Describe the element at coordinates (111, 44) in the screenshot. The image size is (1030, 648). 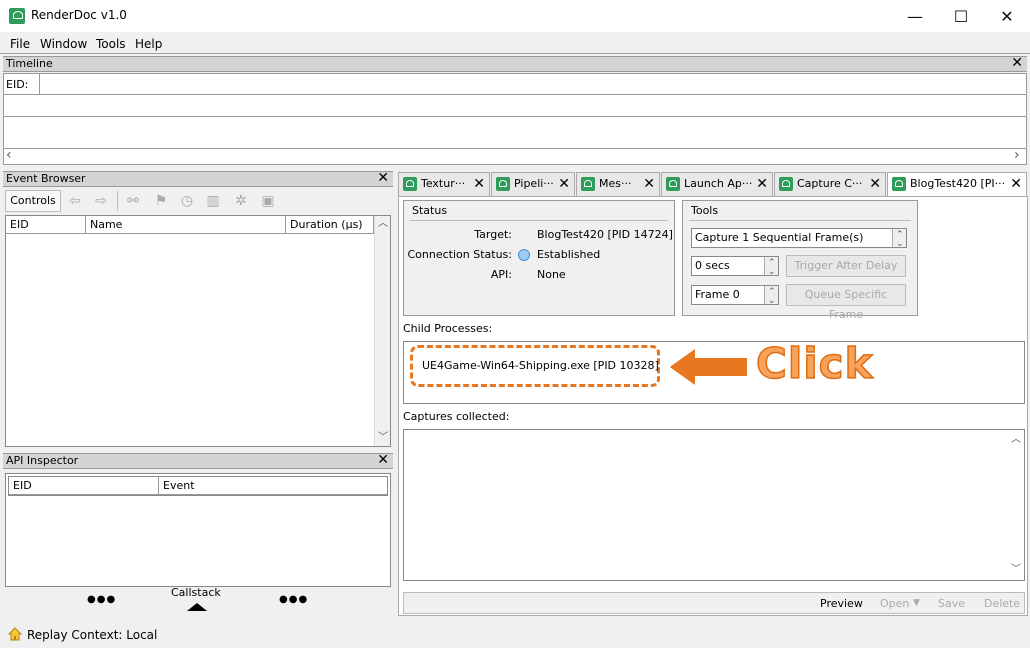
I see `menu-tools: Tools` at that location.